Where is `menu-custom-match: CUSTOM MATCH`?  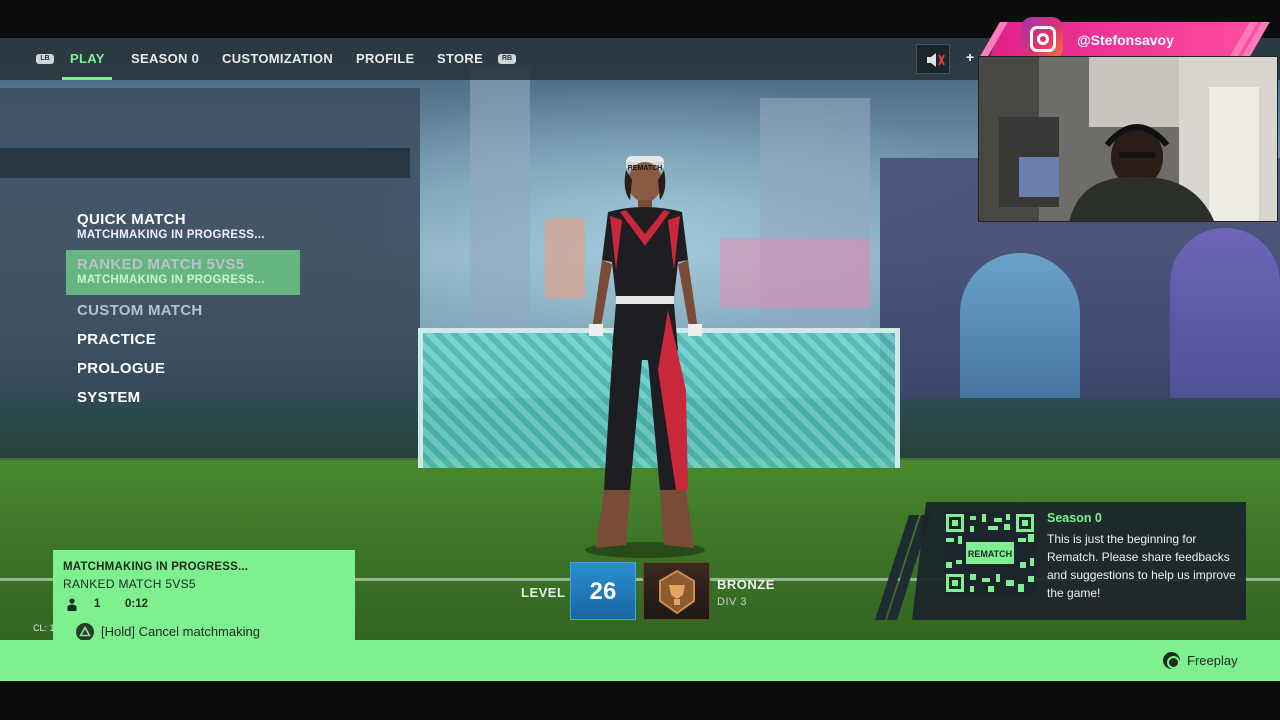 menu-custom-match: CUSTOM MATCH is located at coordinates (140, 310).